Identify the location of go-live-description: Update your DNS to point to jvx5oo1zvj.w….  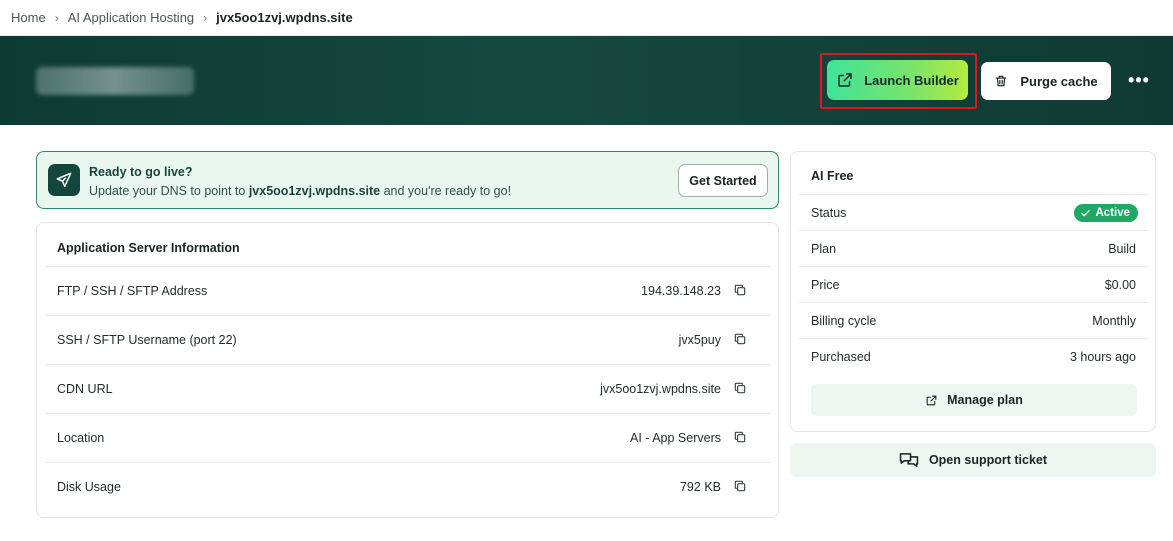
(300, 191).